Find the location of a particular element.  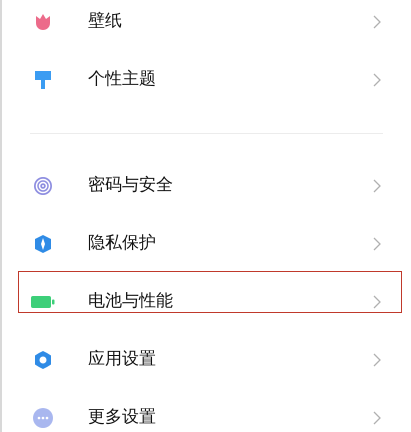

item-label: 壁纸 is located at coordinates (105, 22).